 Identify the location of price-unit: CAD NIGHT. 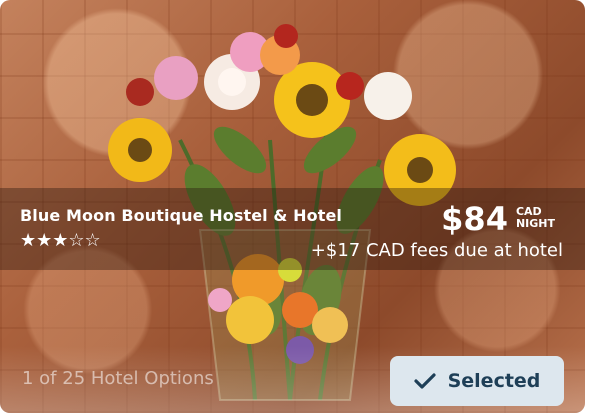
(535, 218).